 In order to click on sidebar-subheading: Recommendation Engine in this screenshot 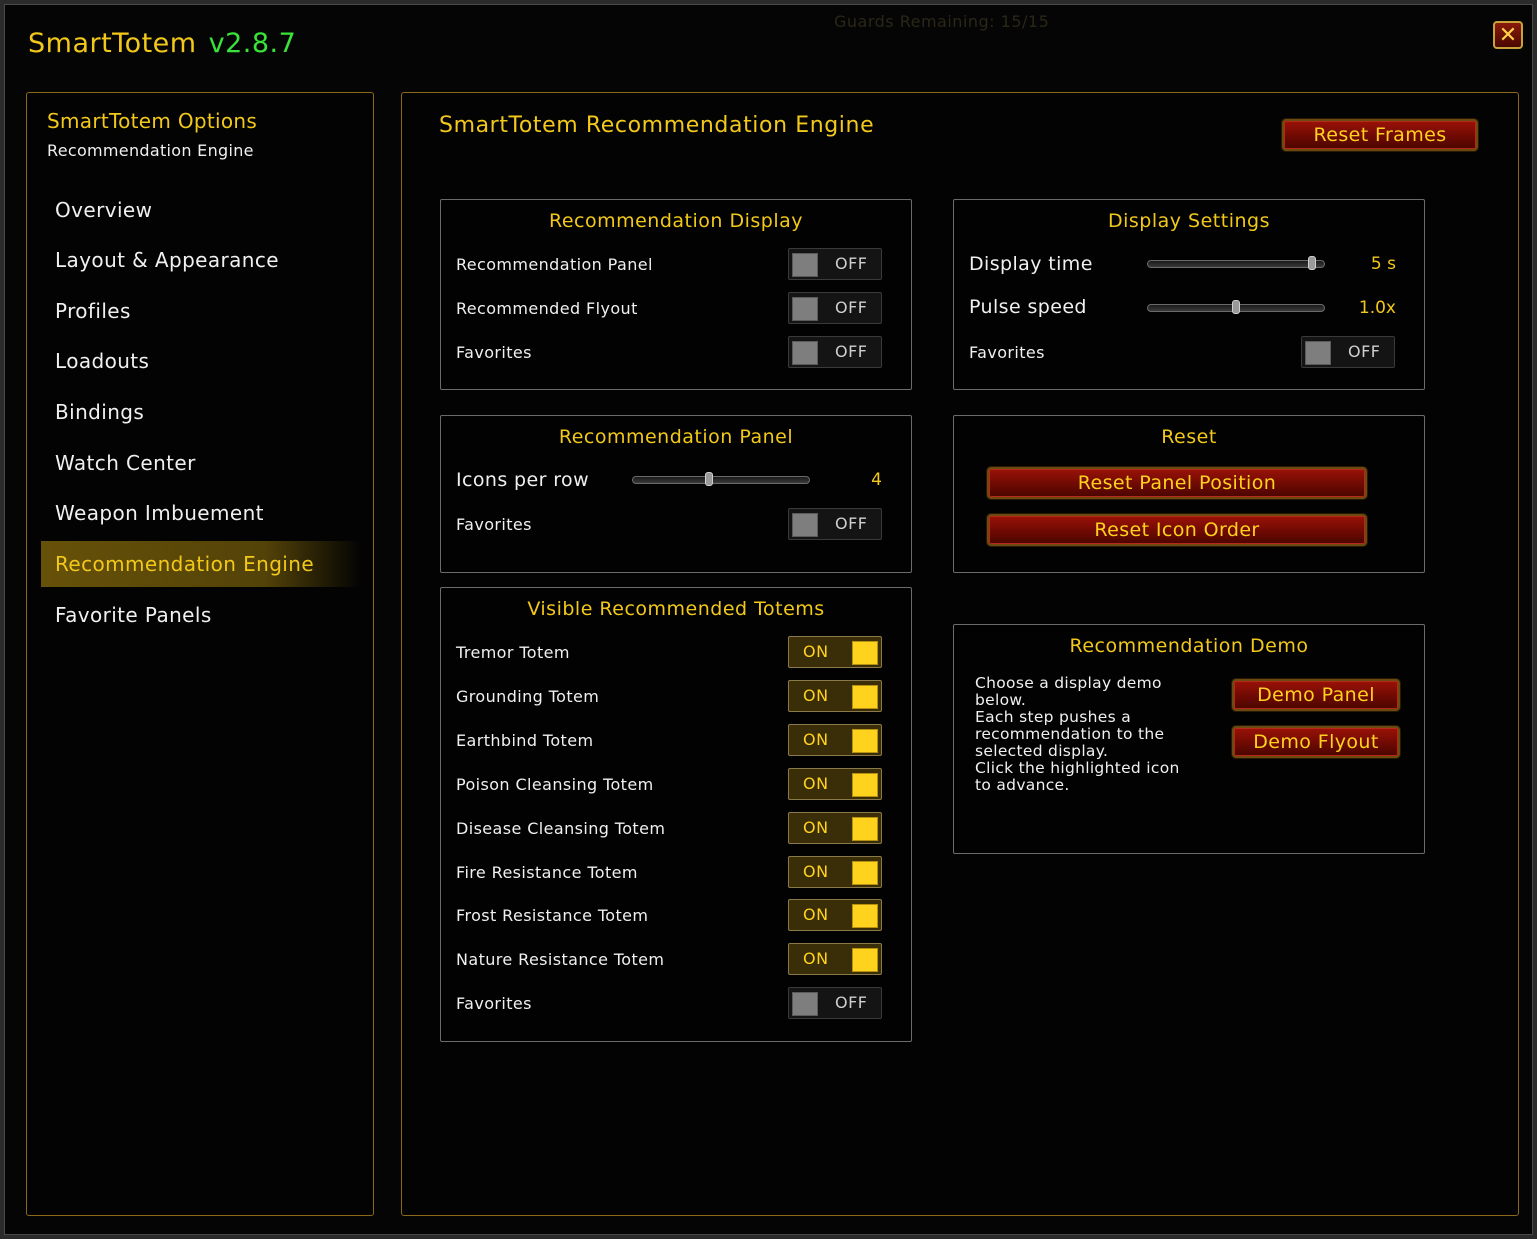, I will do `click(150, 150)`.